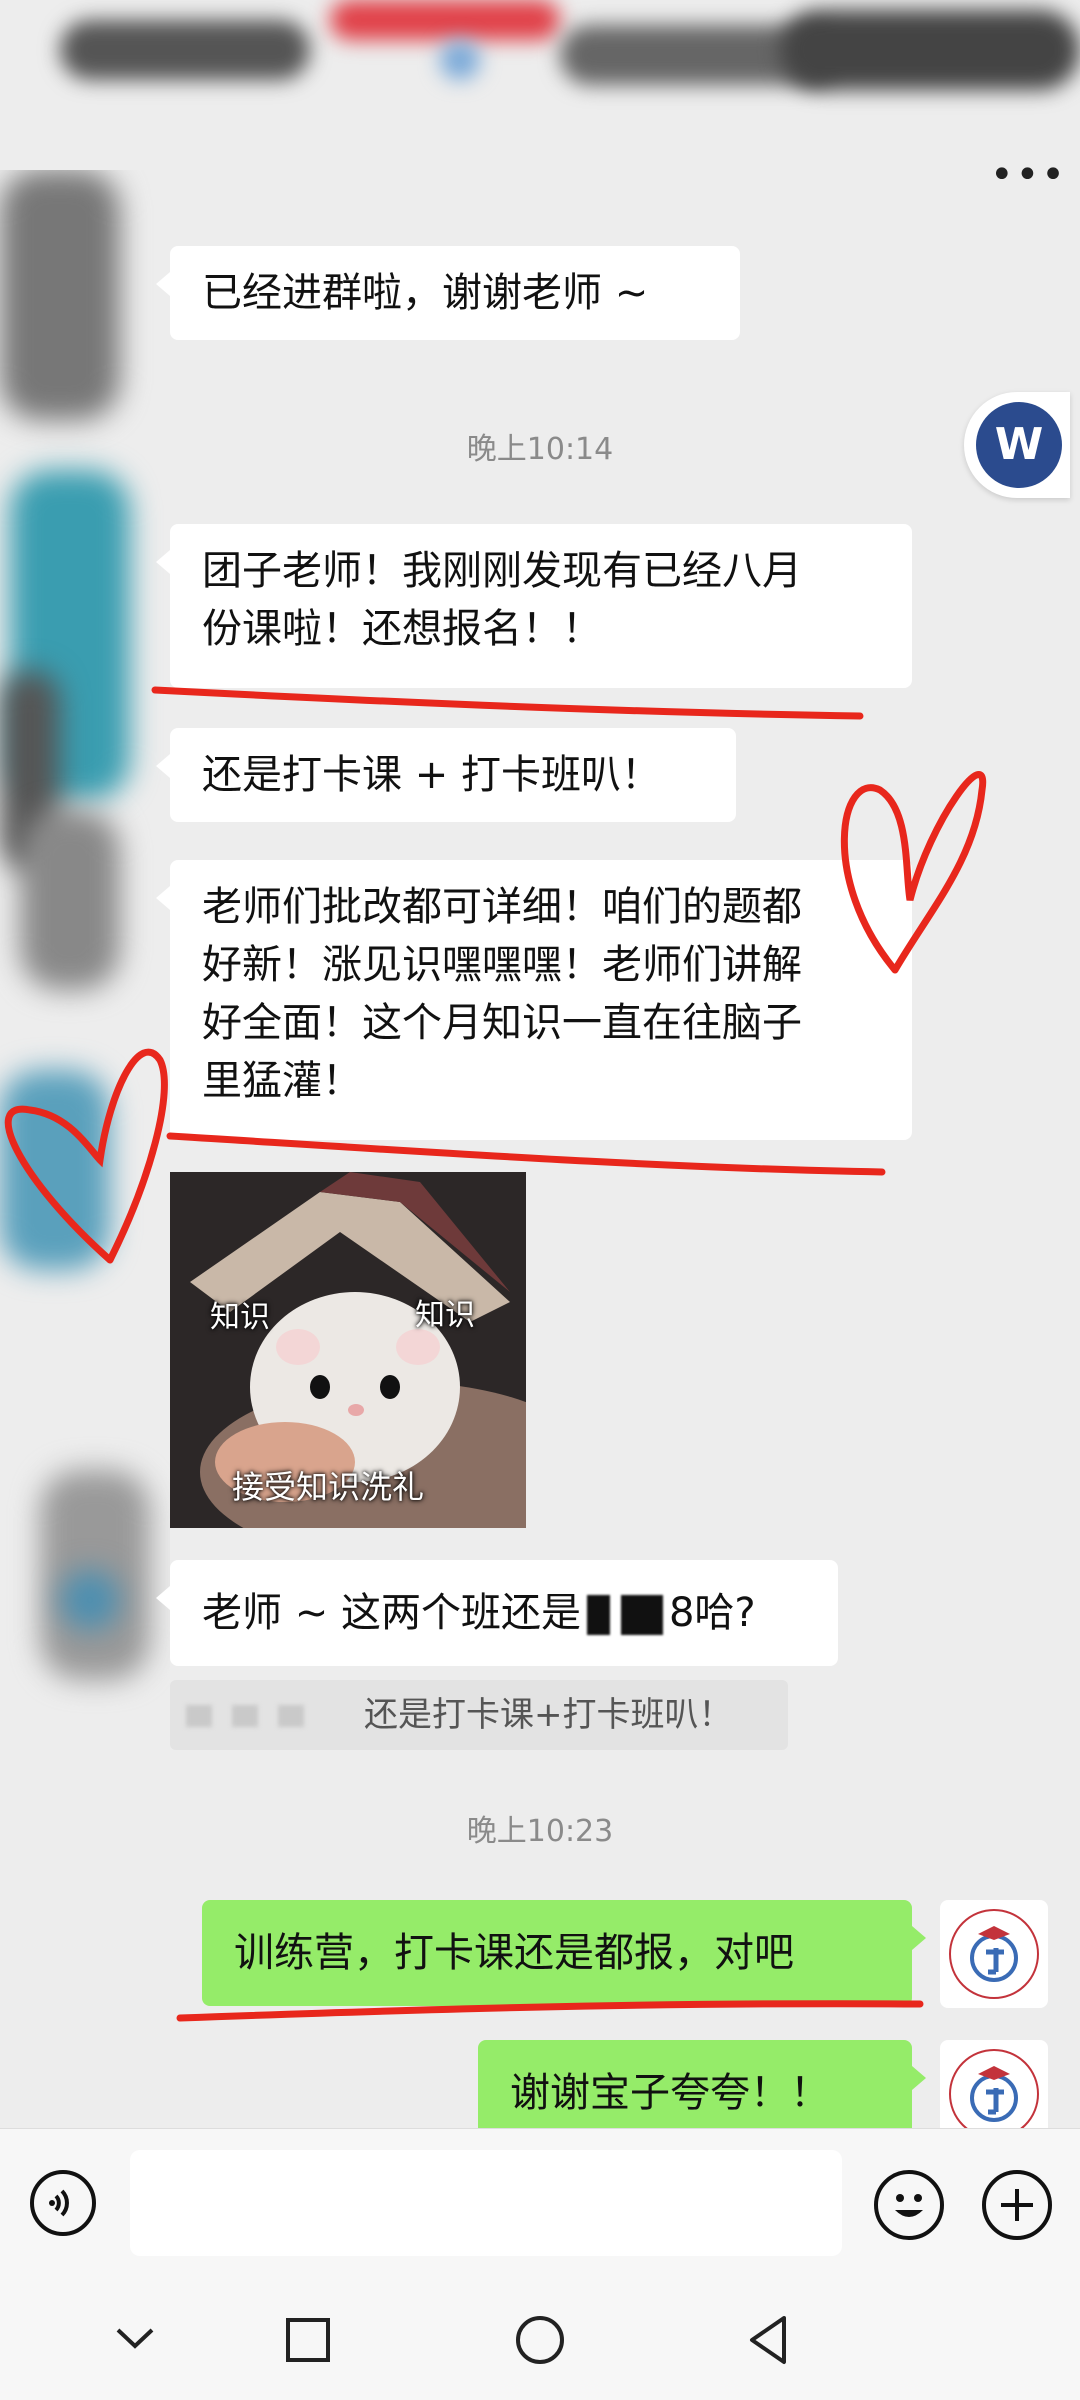 This screenshot has width=1080, height=2400. What do you see at coordinates (486, 2203) in the screenshot?
I see `message-input` at bounding box center [486, 2203].